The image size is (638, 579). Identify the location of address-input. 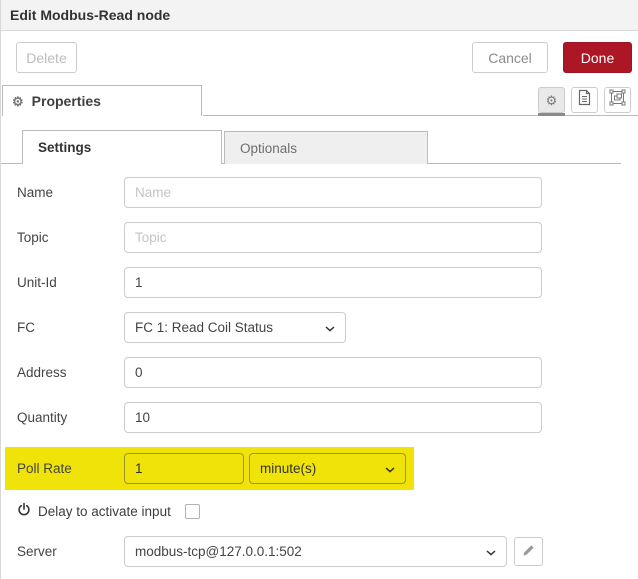
(333, 372).